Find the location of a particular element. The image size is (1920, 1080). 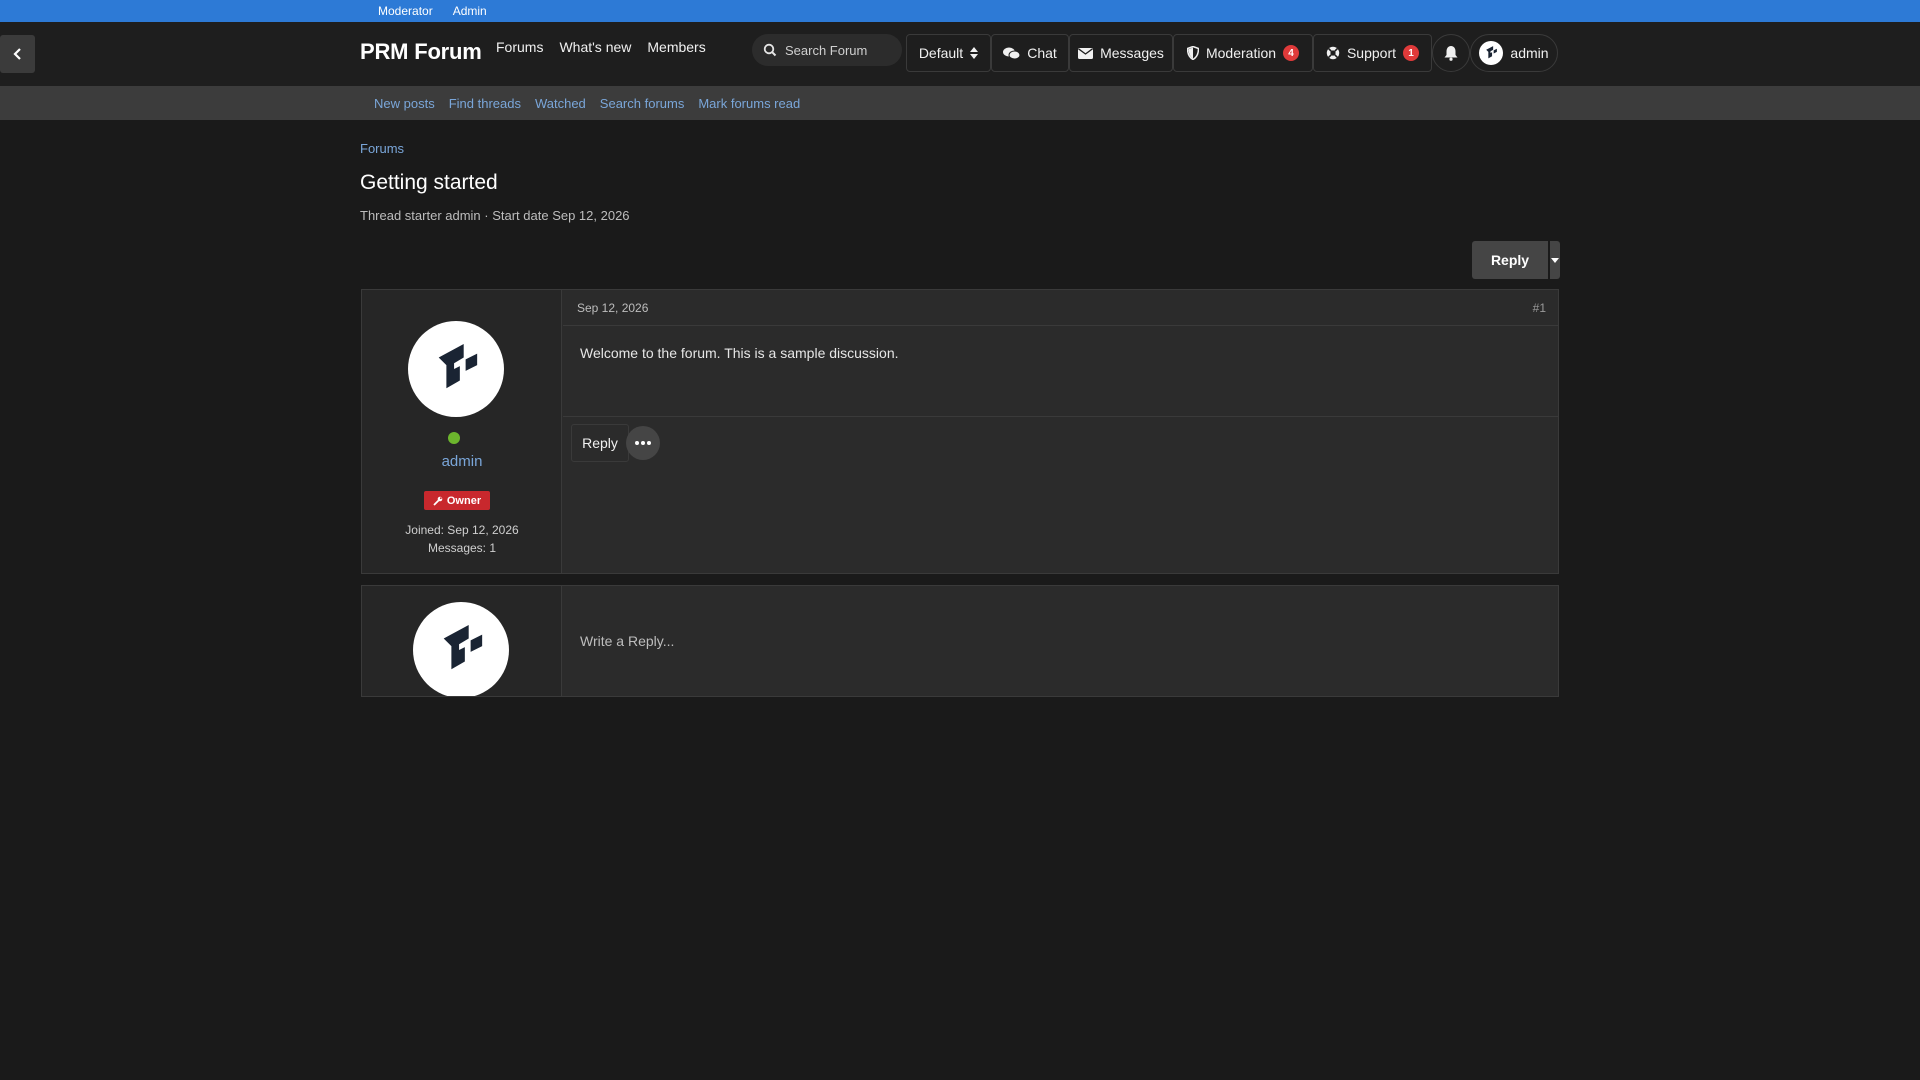

back-button is located at coordinates (17, 54).